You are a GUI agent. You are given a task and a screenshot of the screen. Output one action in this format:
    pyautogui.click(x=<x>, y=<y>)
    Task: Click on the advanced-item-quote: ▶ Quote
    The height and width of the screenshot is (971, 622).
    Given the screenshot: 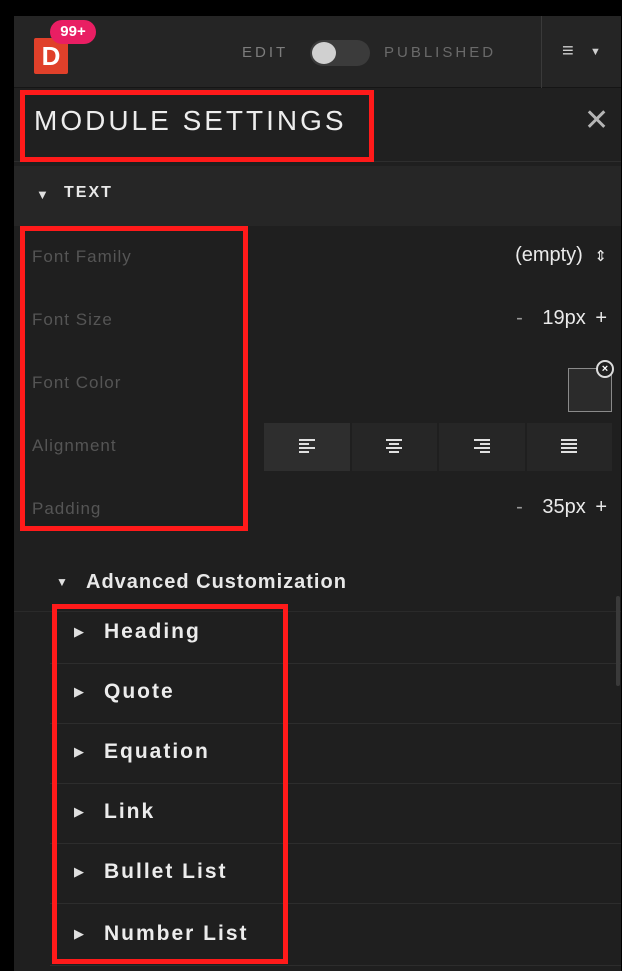 What is the action you would take?
    pyautogui.click(x=335, y=694)
    